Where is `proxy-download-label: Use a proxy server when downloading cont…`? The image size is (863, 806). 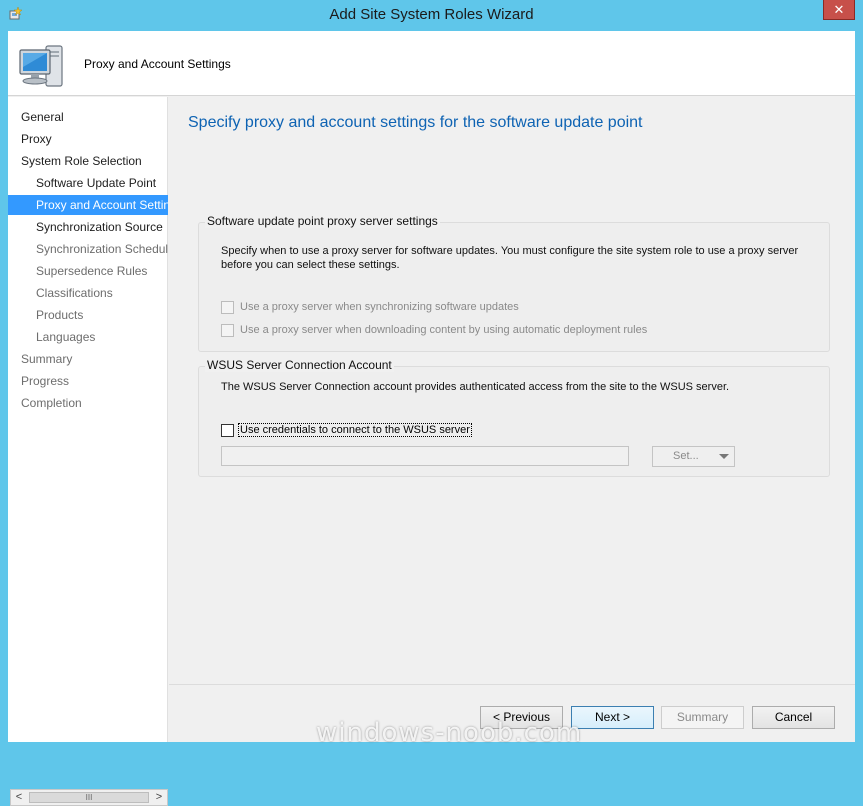 proxy-download-label: Use a proxy server when downloading cont… is located at coordinates (444, 330).